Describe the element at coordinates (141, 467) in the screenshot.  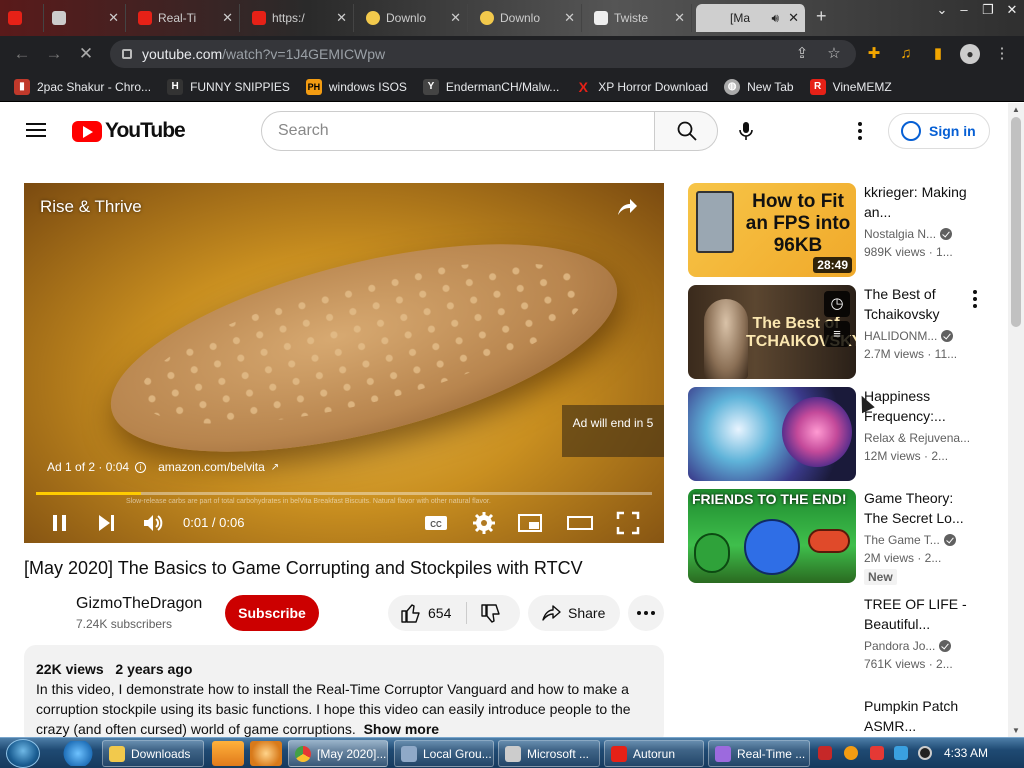
I see `info-icon: i` at that location.